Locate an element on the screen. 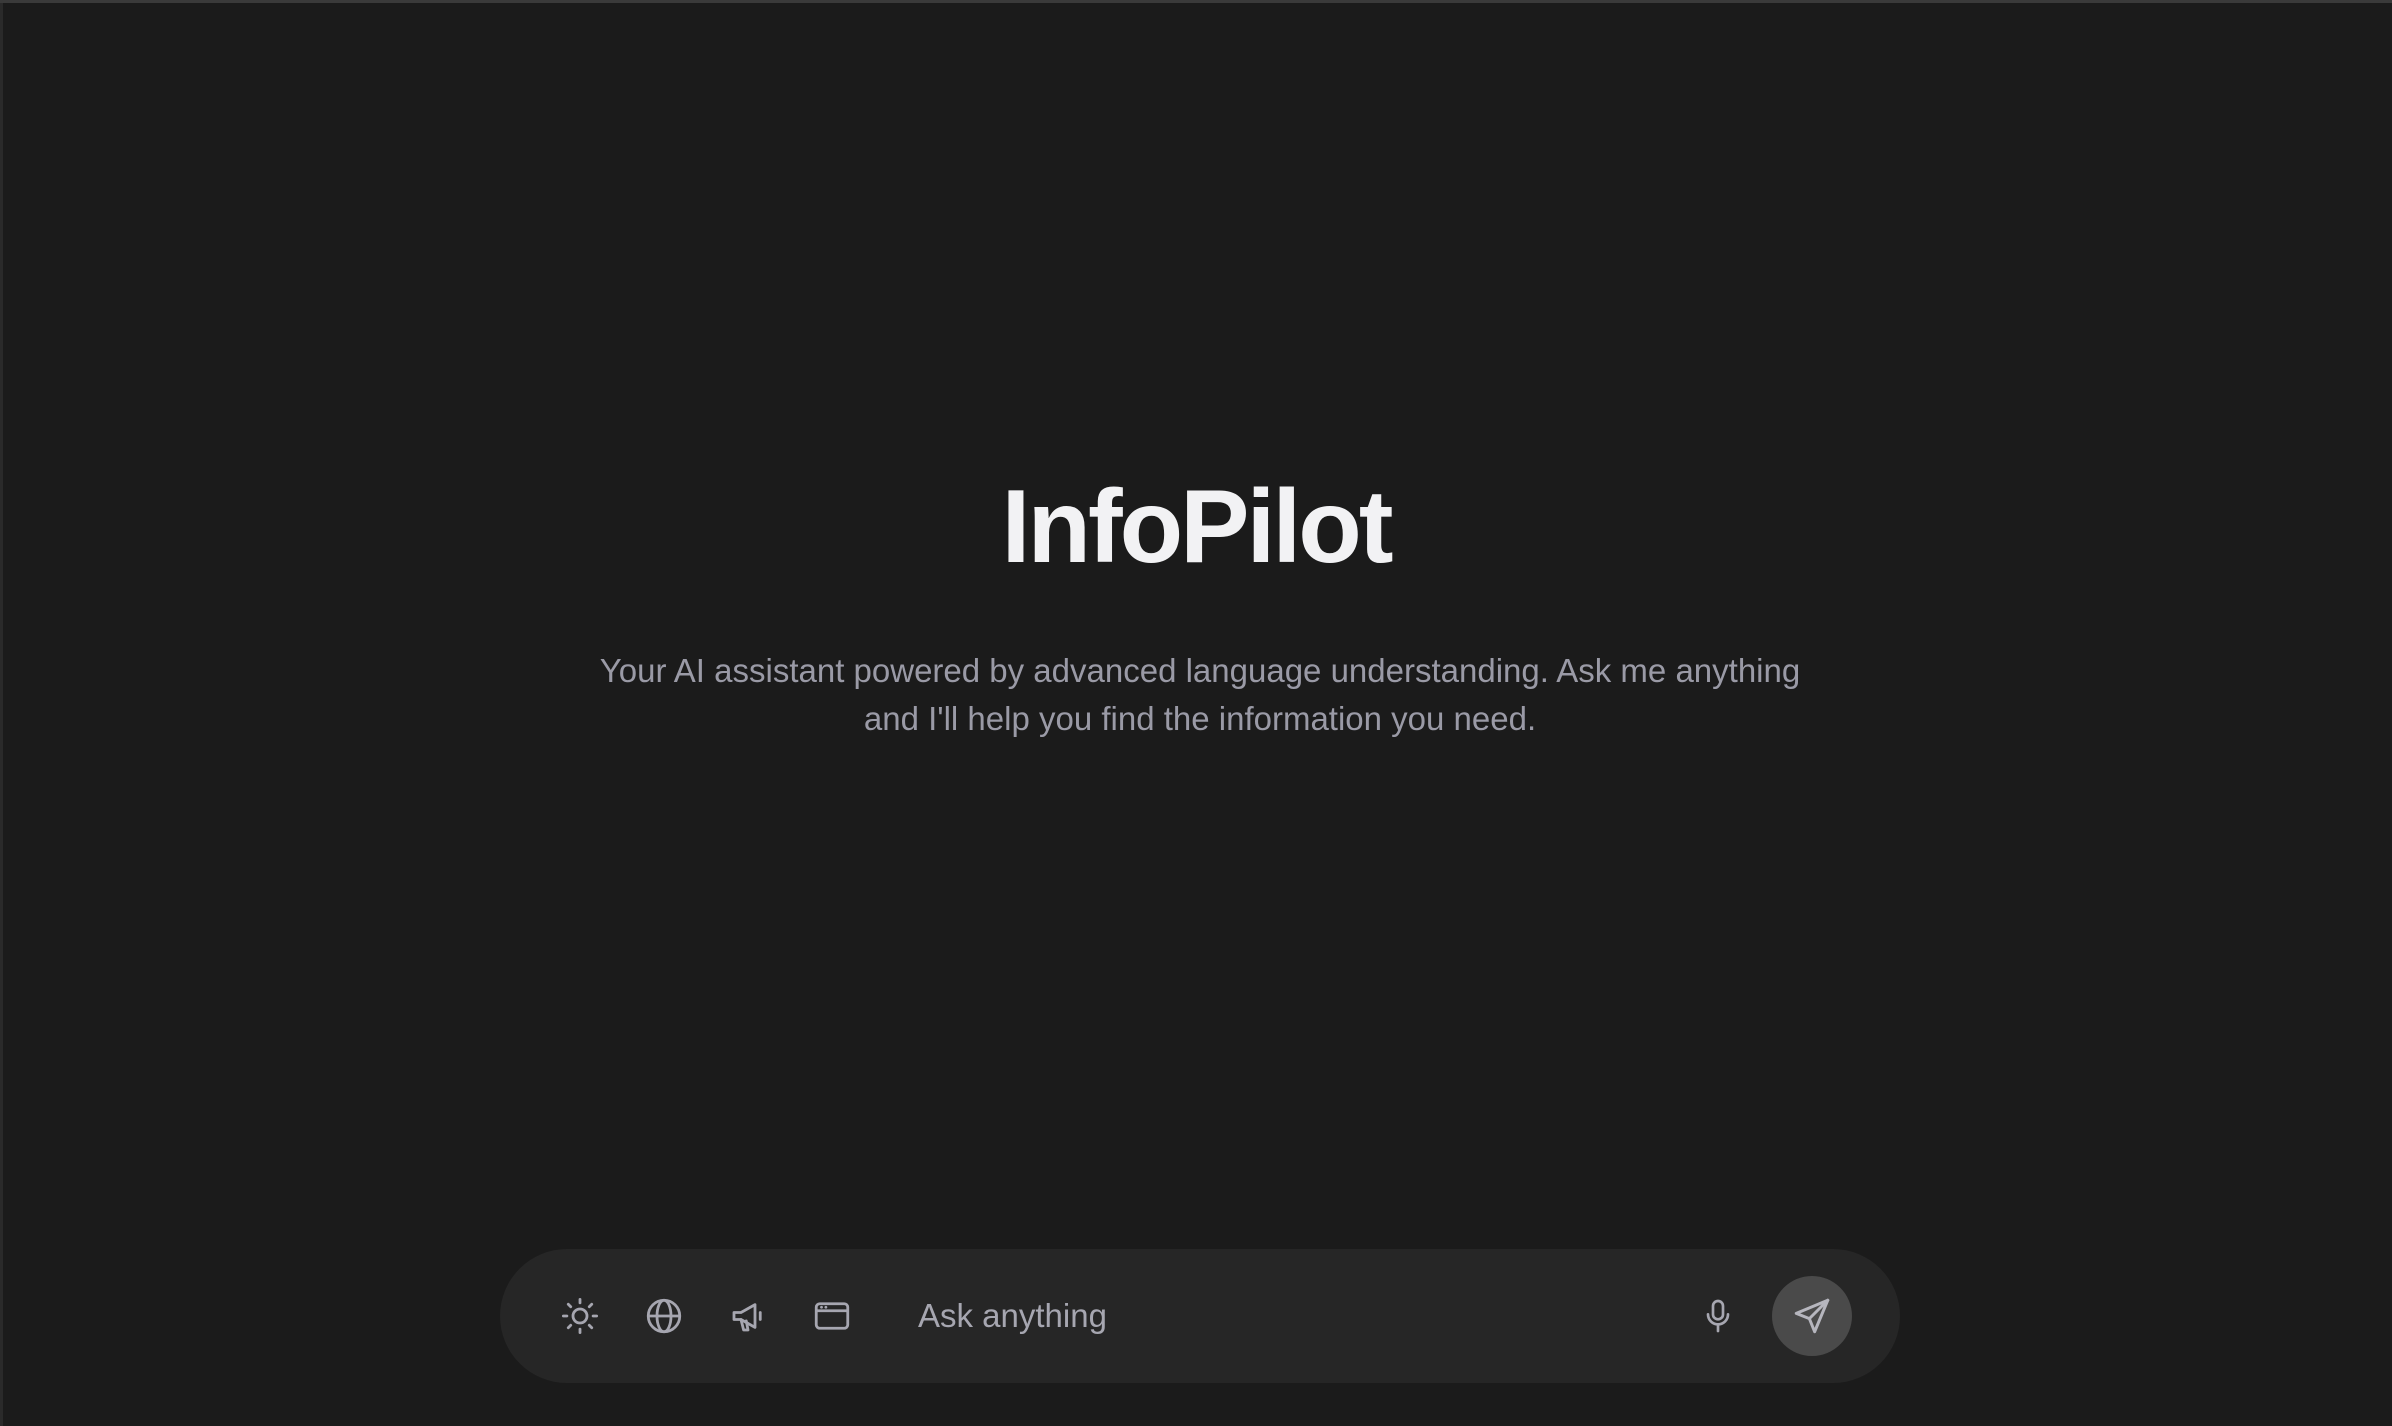 This screenshot has height=1426, width=2392. chat-composer is located at coordinates (1200, 1316).